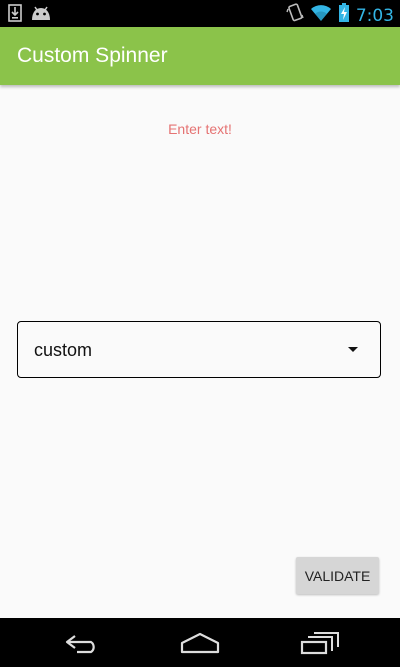 This screenshot has width=400, height=667. I want to click on app-bar: Custom Spinner, so click(200, 56).